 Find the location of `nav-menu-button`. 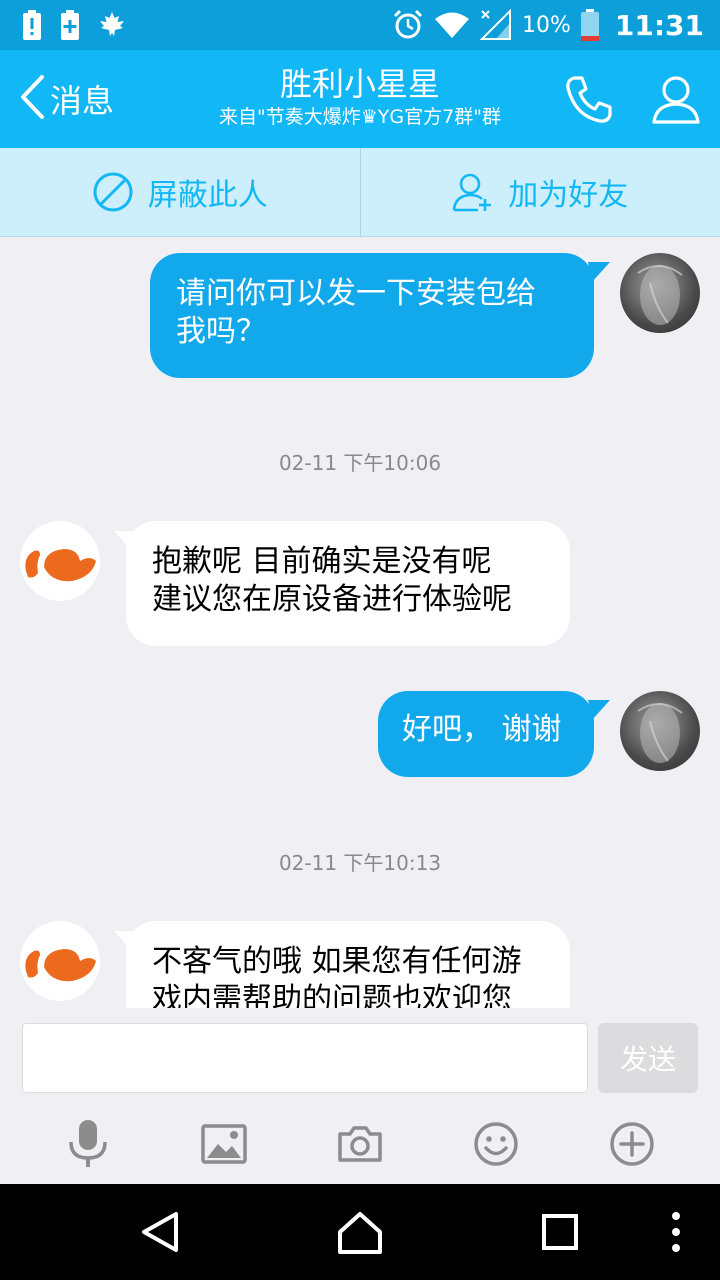

nav-menu-button is located at coordinates (676, 1232).